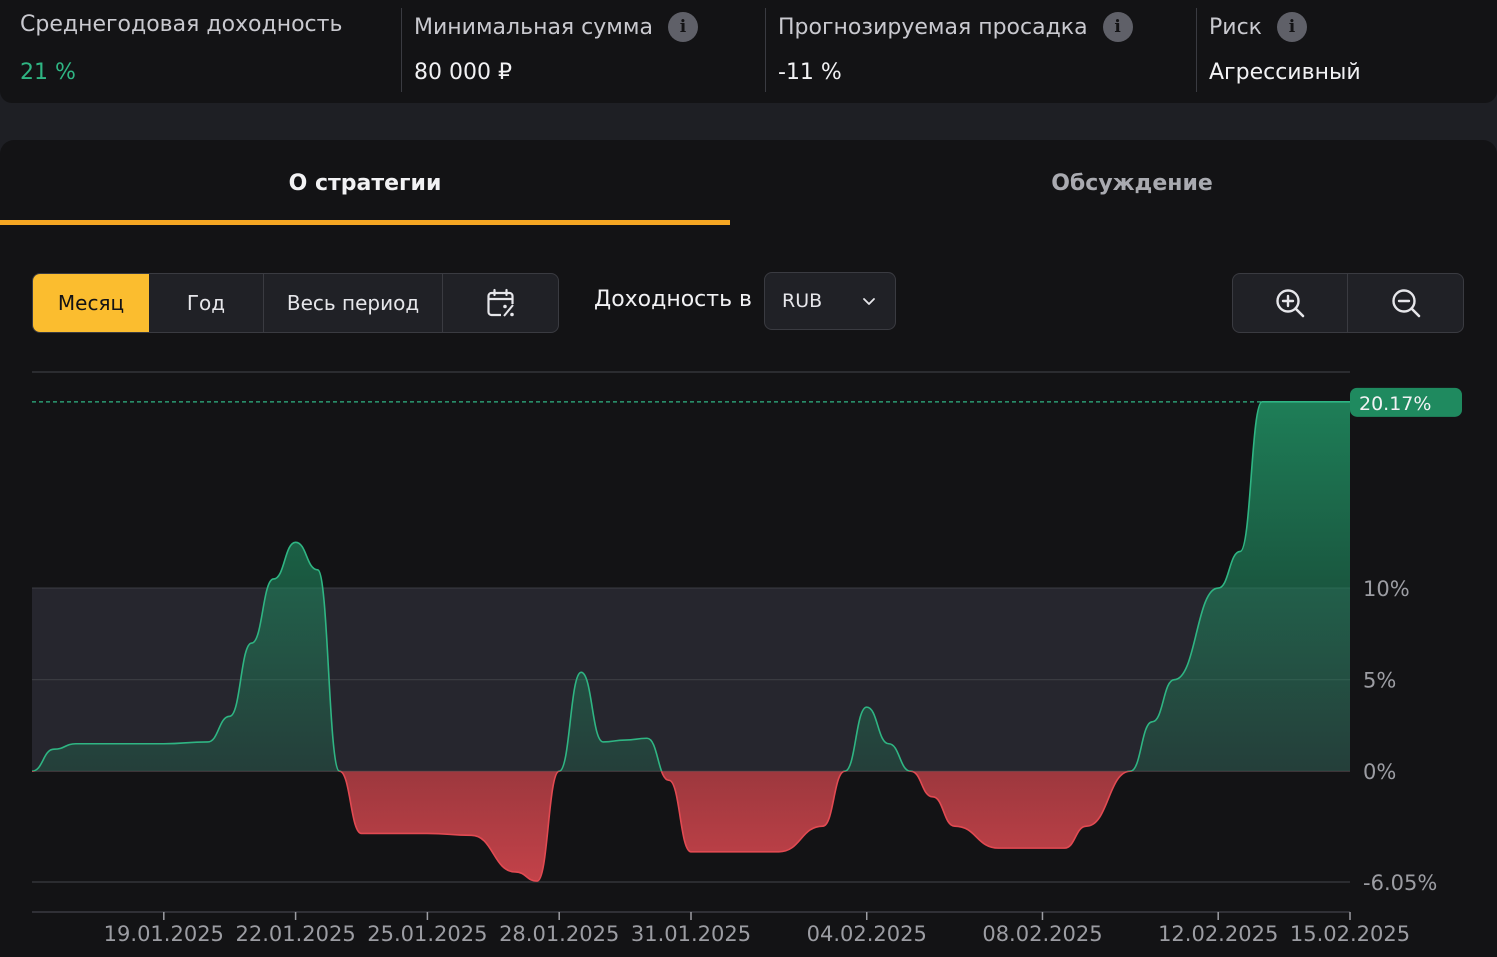  Describe the element at coordinates (1386, 589) in the screenshot. I see `y-tick-label: 10%` at that location.